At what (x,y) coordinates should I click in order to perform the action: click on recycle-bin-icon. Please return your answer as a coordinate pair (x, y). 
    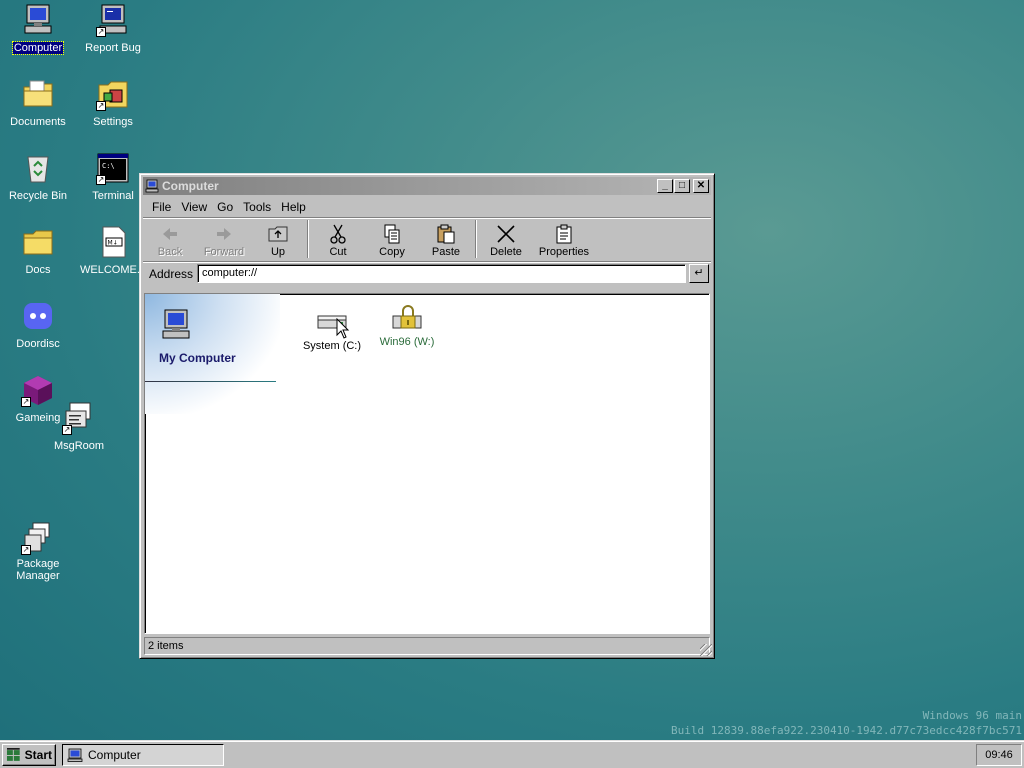
    Looking at the image, I should click on (38, 168).